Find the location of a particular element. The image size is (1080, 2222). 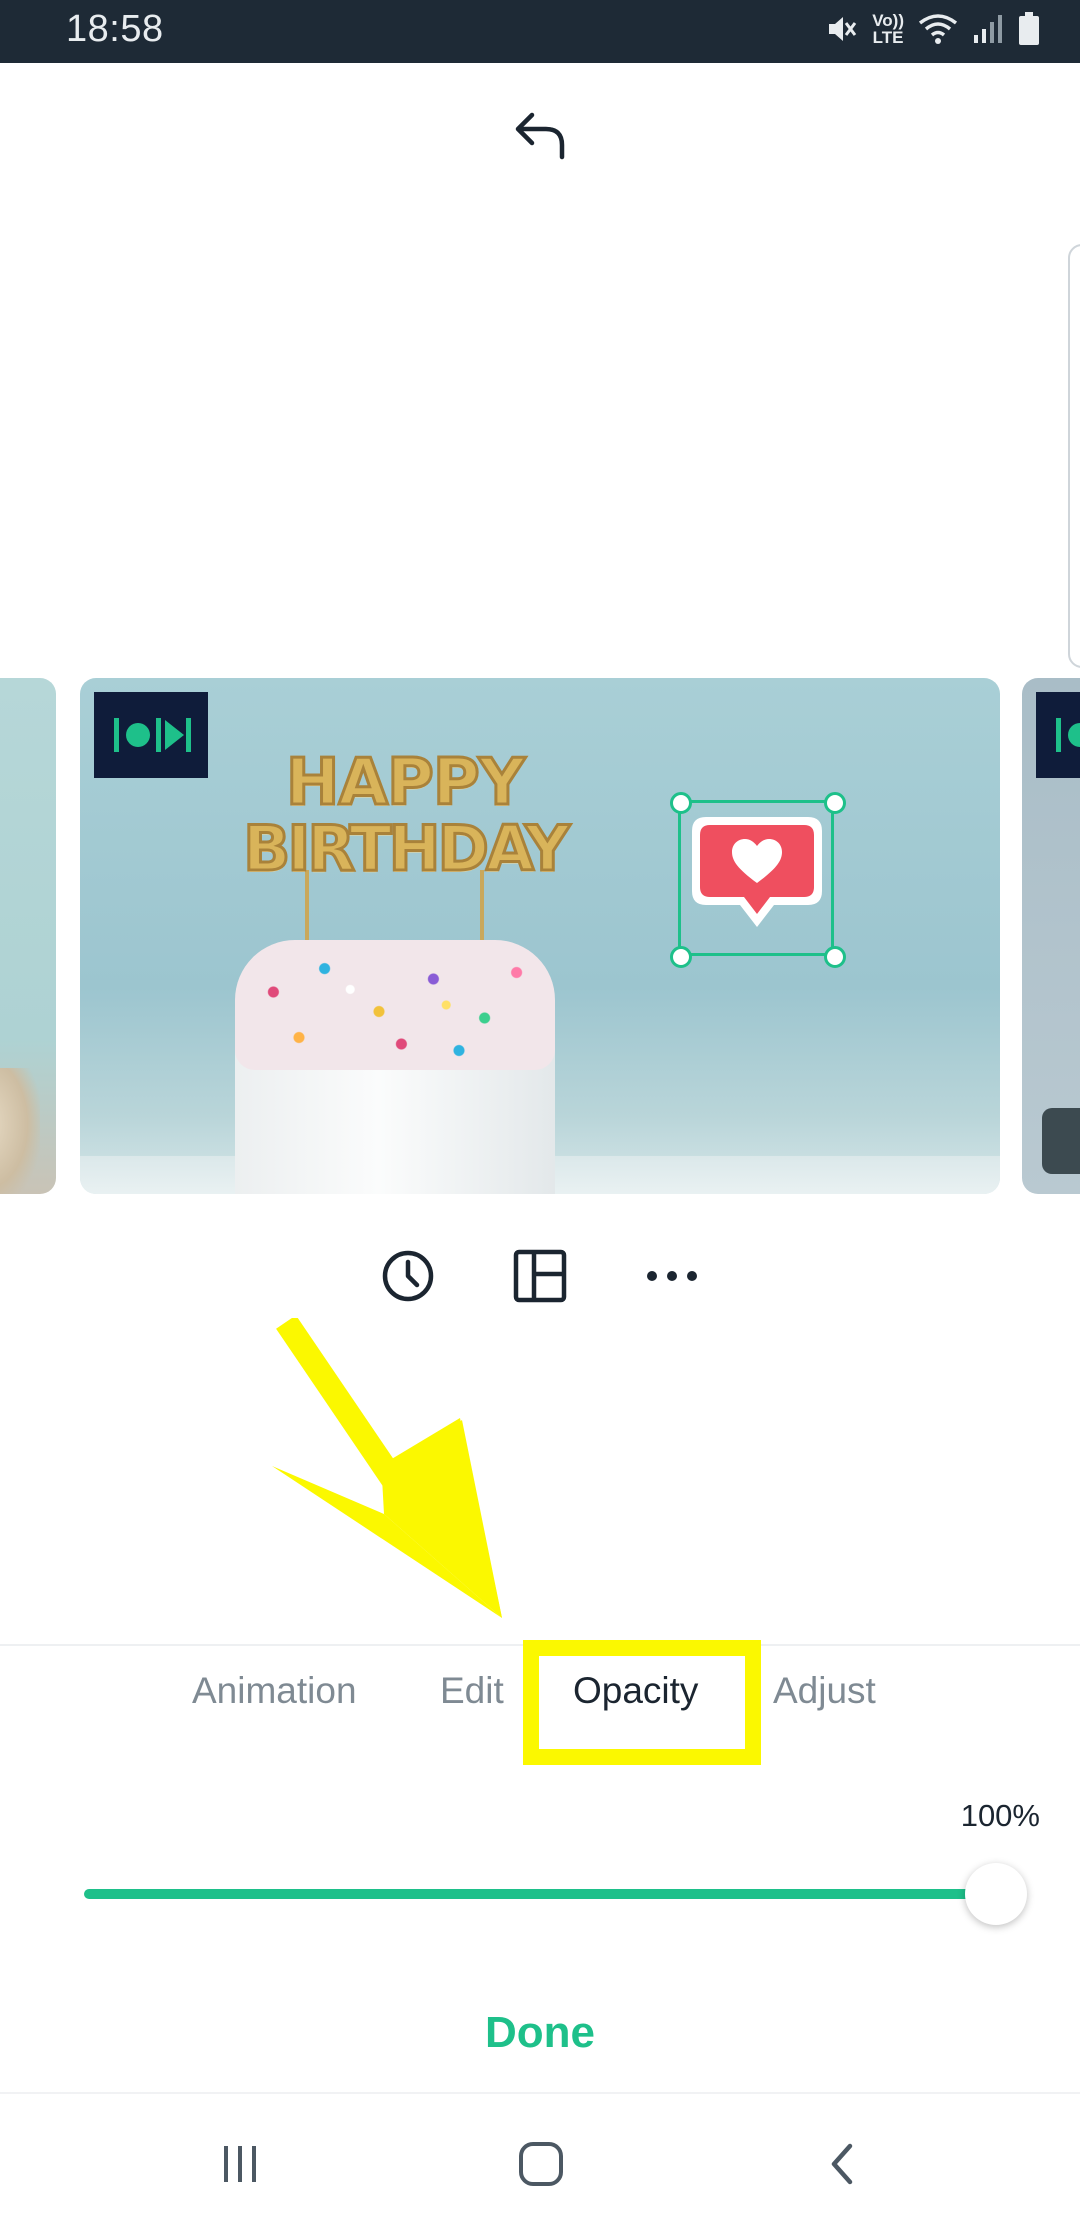

resize-handle-bottom-left is located at coordinates (681, 957).